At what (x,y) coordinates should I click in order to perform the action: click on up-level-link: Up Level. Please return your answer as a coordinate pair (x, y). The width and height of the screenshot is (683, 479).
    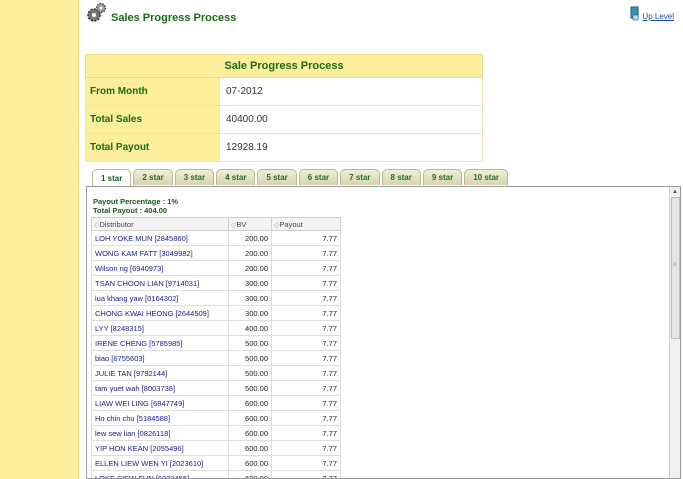
    Looking at the image, I should click on (652, 13).